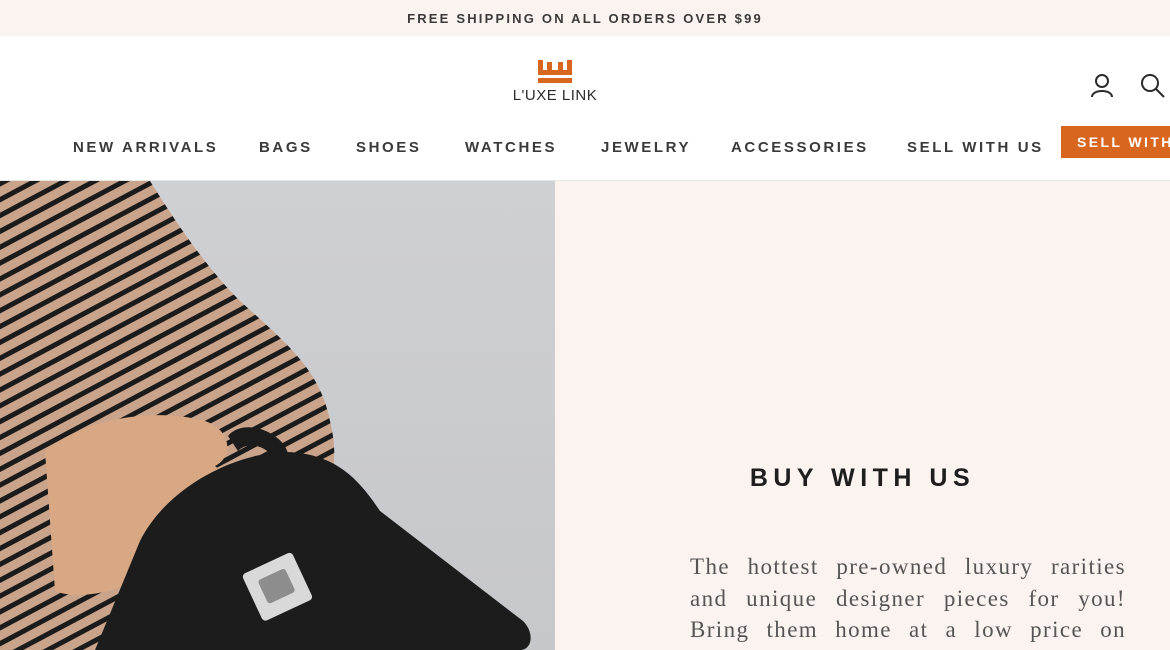 The width and height of the screenshot is (1170, 650). I want to click on search-icon, so click(1152, 85).